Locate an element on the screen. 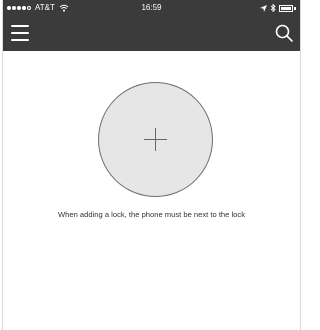 This screenshot has width=320, height=330. nav-bar is located at coordinates (151, 33).